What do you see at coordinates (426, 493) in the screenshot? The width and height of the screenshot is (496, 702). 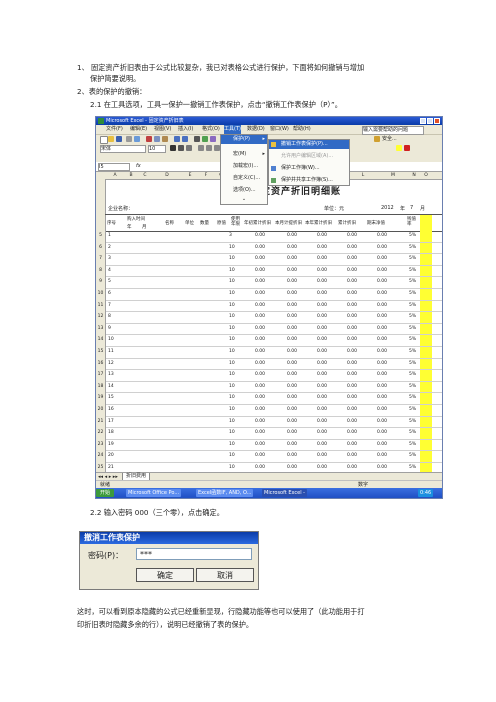 I see `taskbar-clock: 0:46` at bounding box center [426, 493].